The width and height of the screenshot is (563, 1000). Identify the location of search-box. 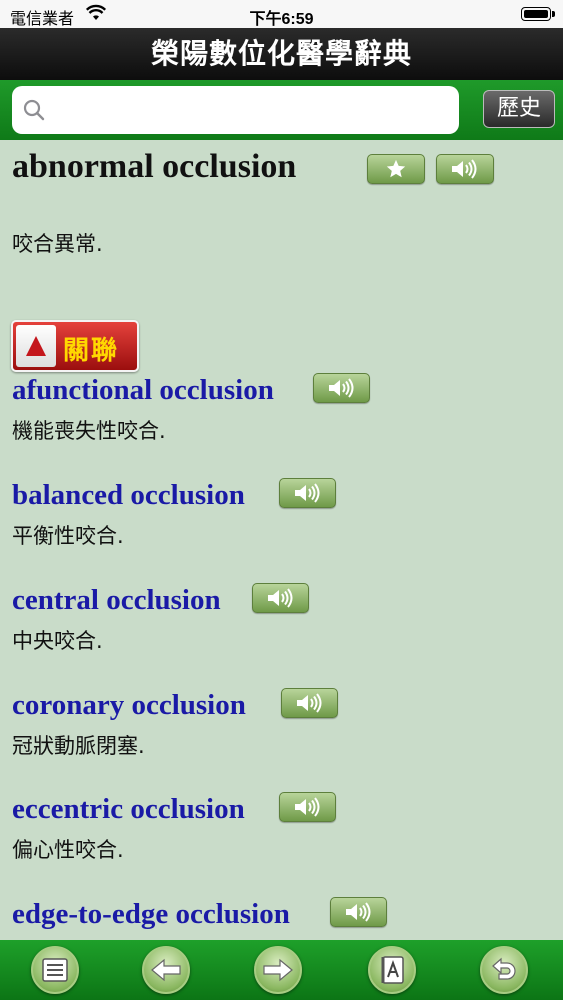
(235, 110).